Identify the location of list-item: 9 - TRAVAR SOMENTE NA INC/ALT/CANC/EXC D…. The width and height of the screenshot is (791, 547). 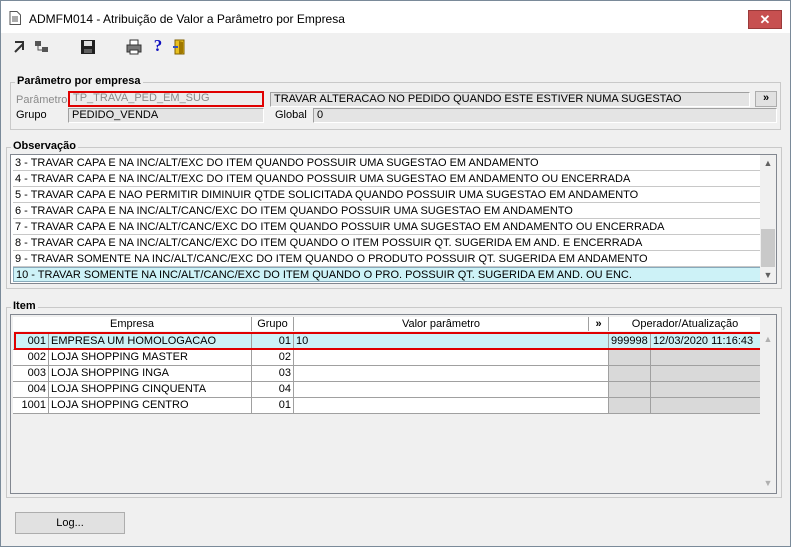
(387, 259).